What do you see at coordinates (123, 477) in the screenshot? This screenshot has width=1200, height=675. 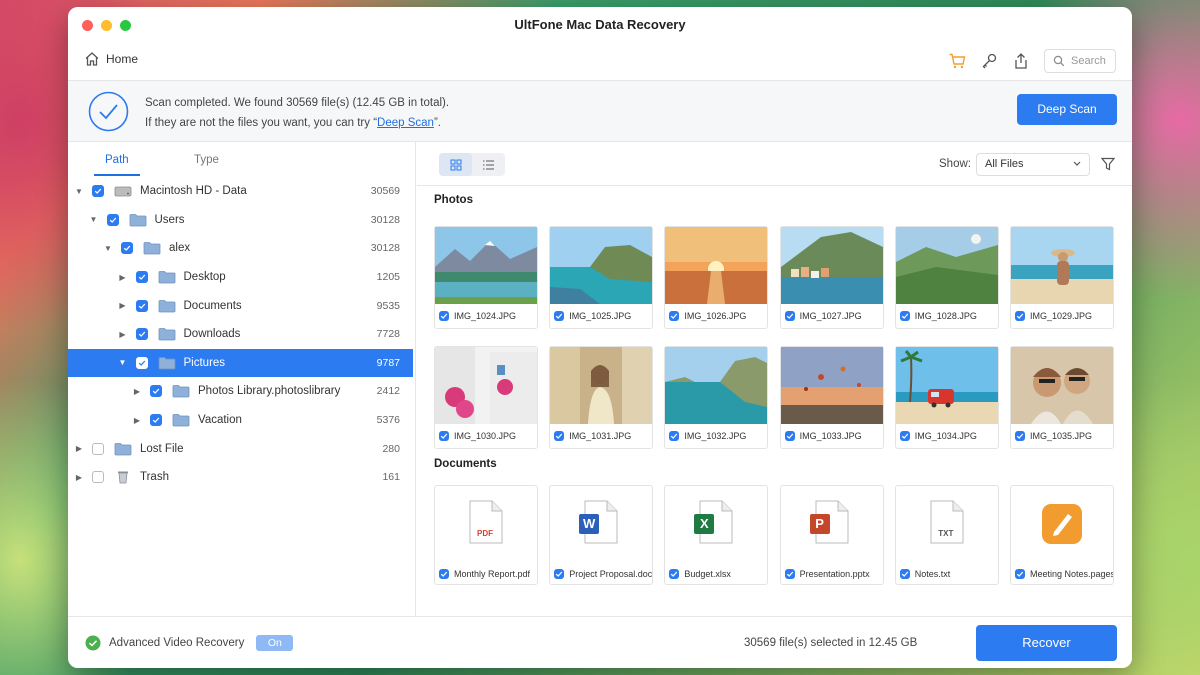 I see `trash-icon` at bounding box center [123, 477].